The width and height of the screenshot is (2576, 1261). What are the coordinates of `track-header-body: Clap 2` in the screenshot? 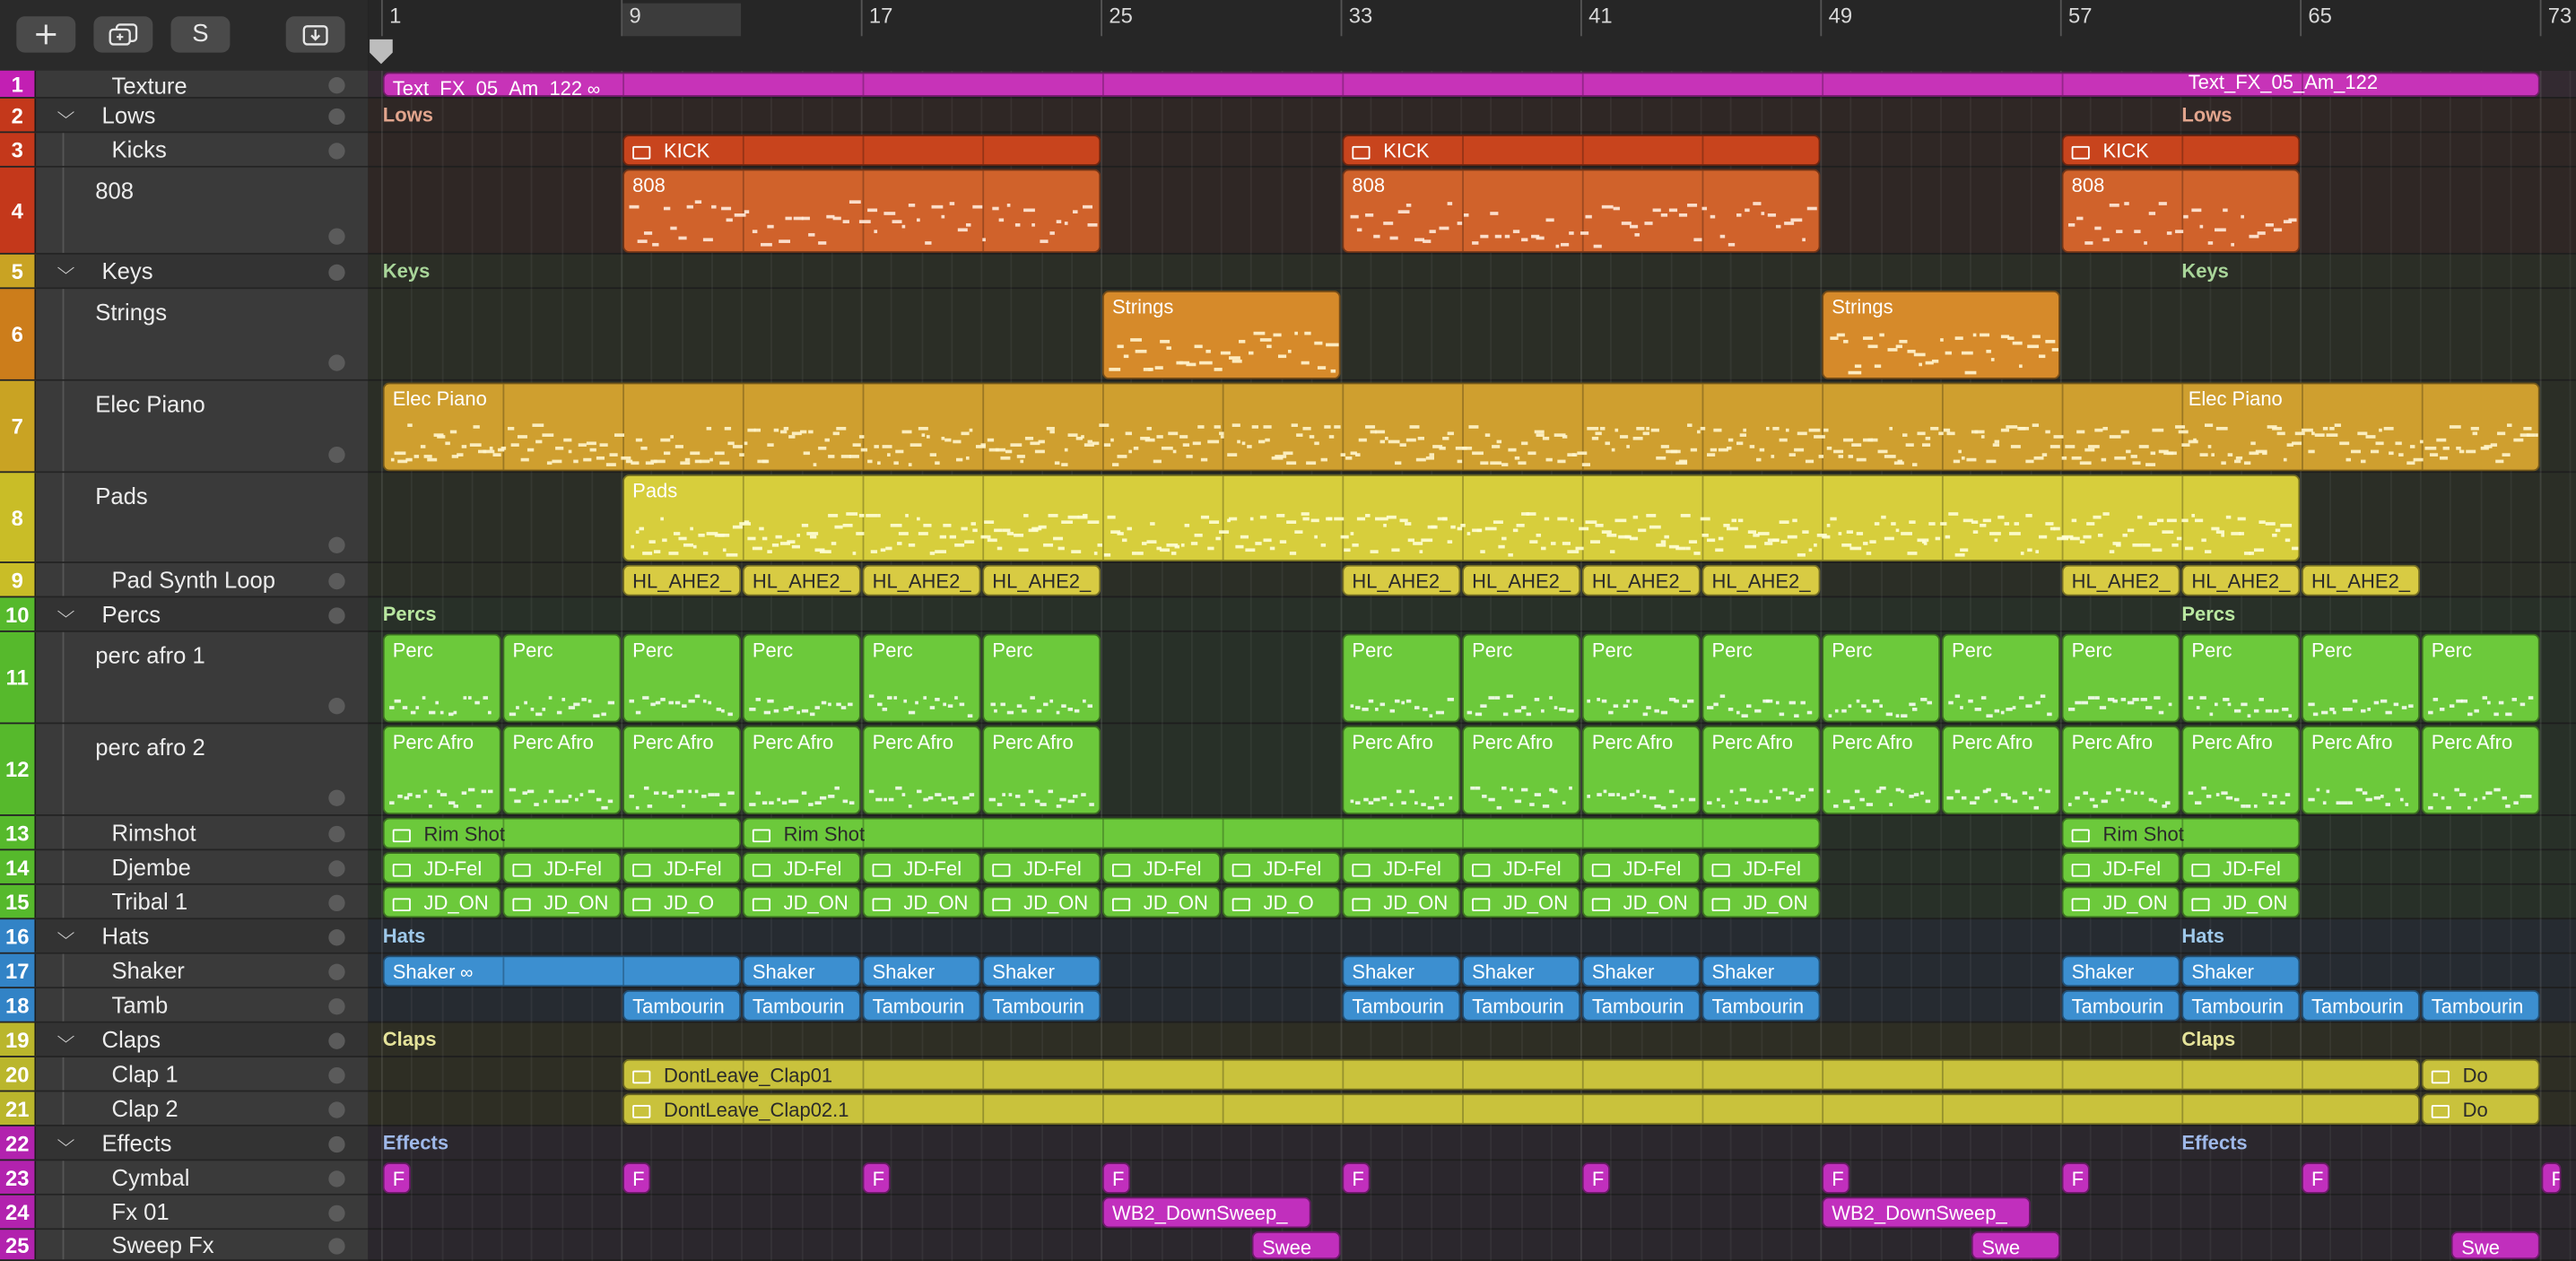 It's located at (202, 1108).